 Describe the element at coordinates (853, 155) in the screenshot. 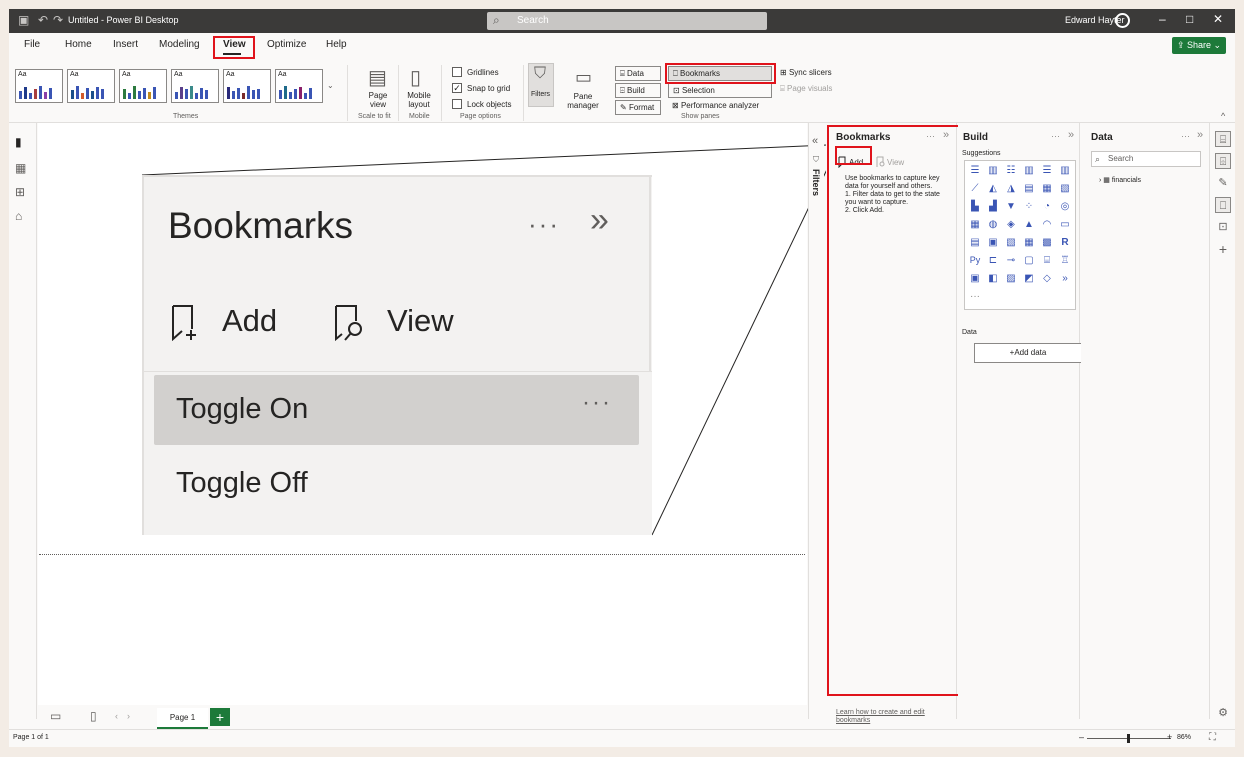

I see `add-button-highlight` at that location.